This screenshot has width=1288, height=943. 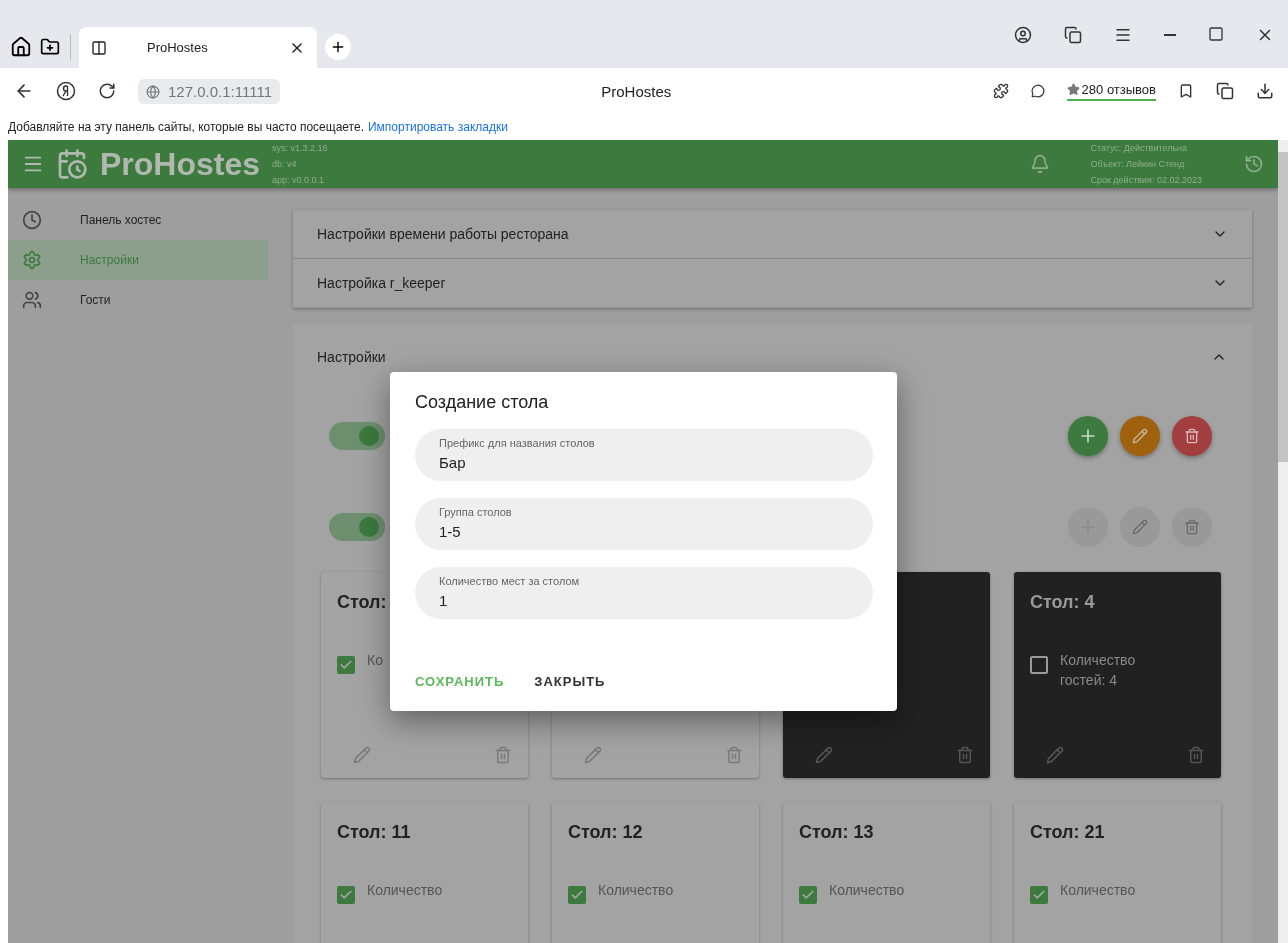 I want to click on extension-icon, so click(x=1000, y=91).